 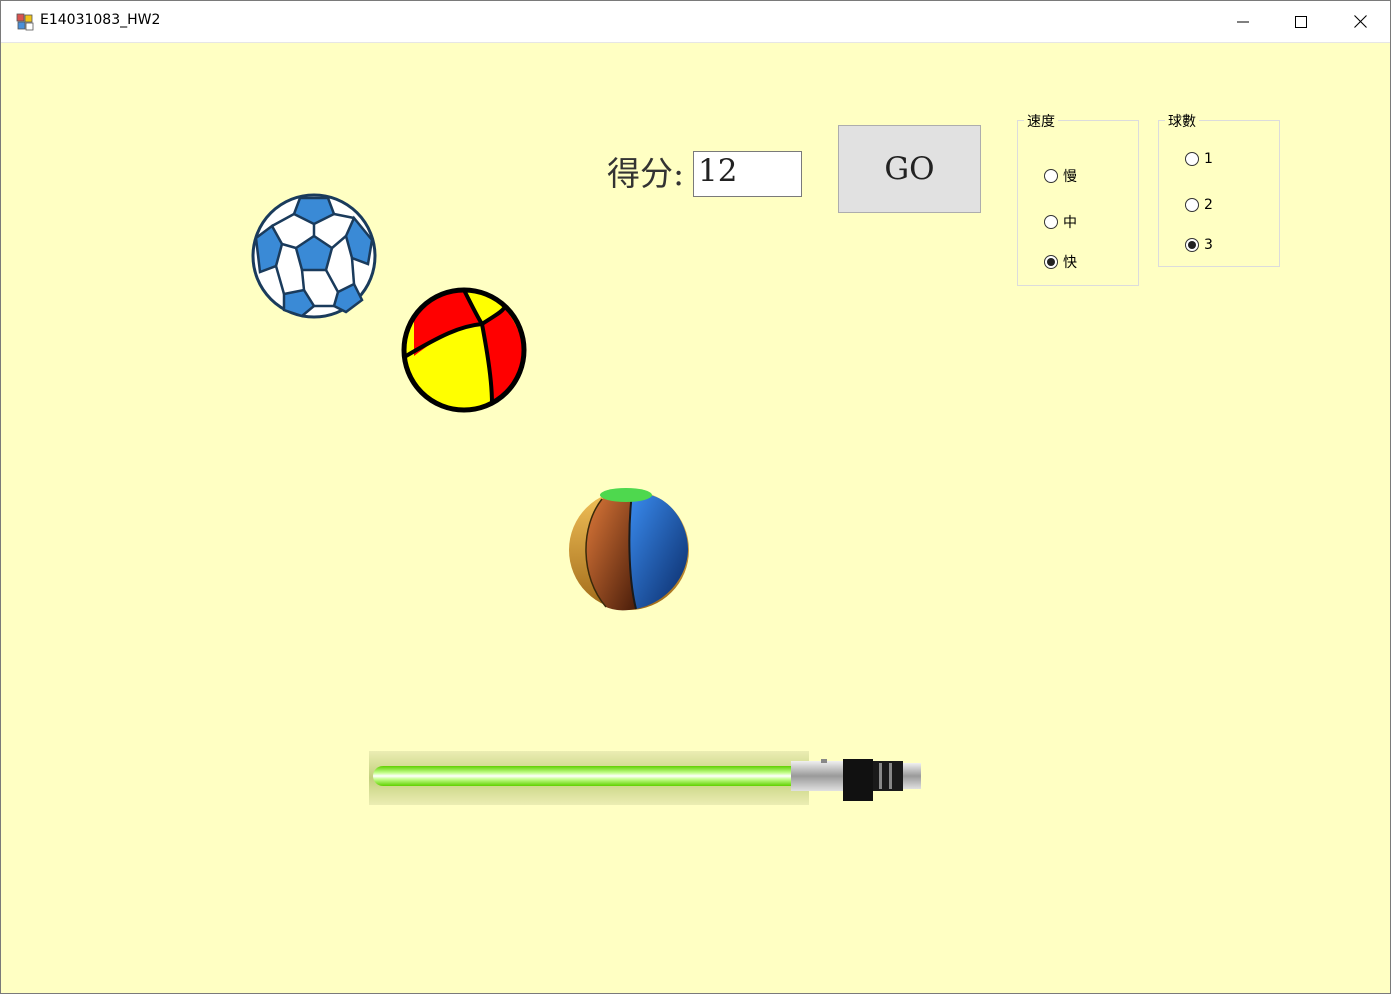 I want to click on speed-group-title: 速度, so click(x=1041, y=121).